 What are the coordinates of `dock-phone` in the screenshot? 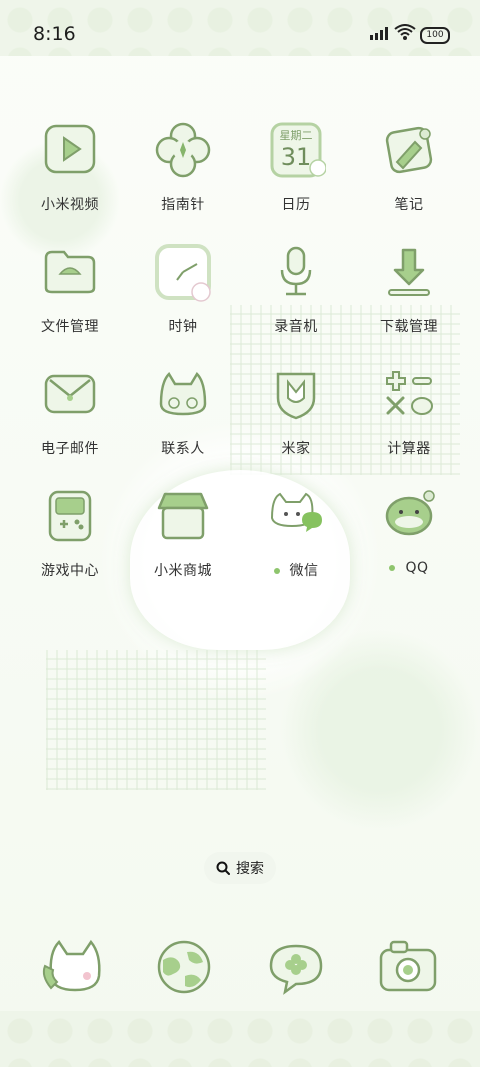 It's located at (72, 967).